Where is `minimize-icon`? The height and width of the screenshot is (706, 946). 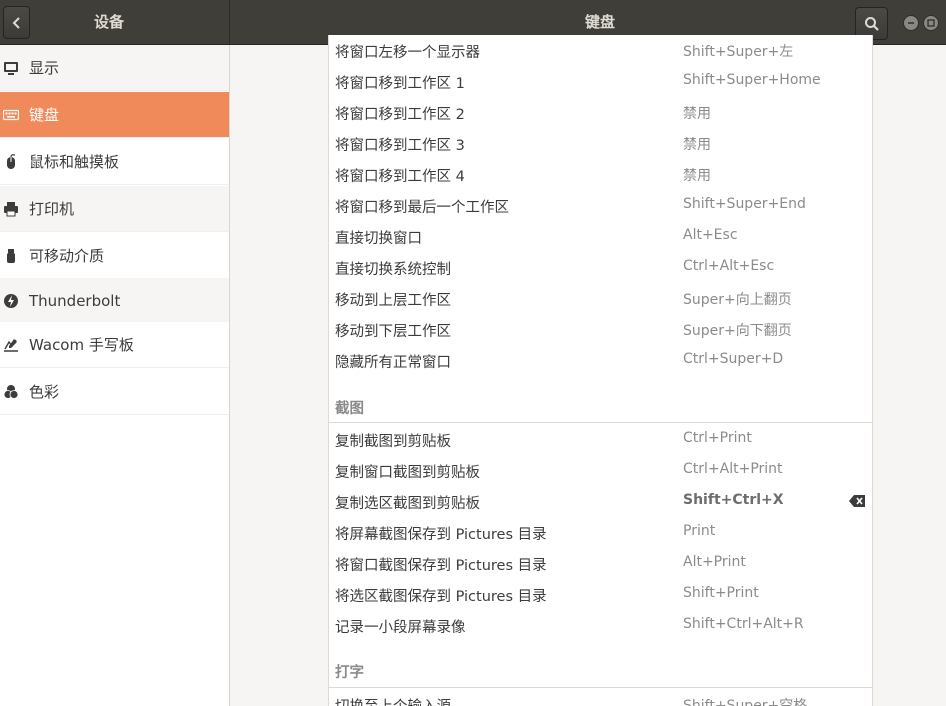
minimize-icon is located at coordinates (911, 23).